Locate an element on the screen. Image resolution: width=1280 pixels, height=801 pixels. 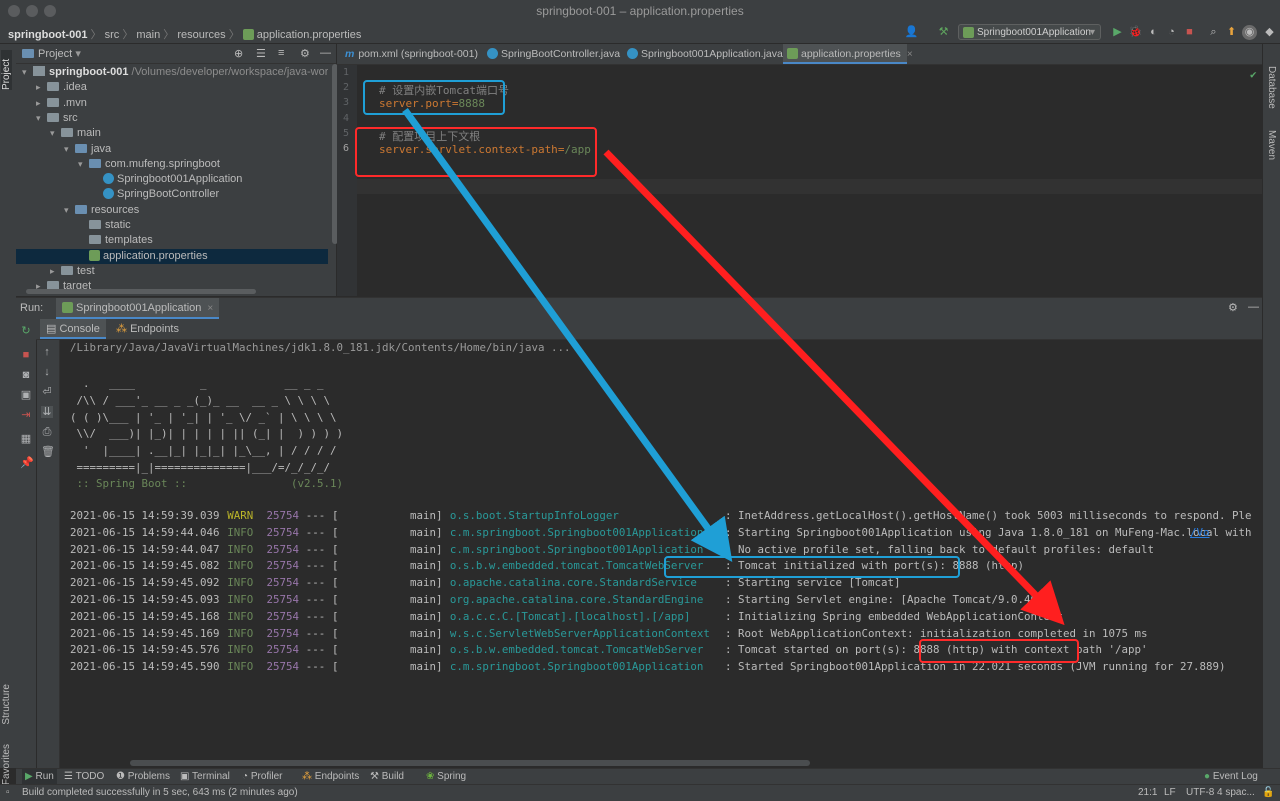
caret-position: 21:1 is located at coordinates (1147, 792).